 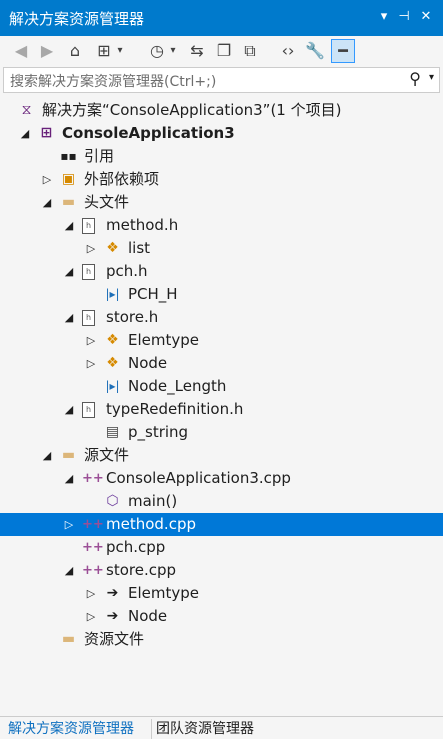 I want to click on tree-row: ◢ ++ ConsoleApplication3.cpp, so click(x=221, y=478).